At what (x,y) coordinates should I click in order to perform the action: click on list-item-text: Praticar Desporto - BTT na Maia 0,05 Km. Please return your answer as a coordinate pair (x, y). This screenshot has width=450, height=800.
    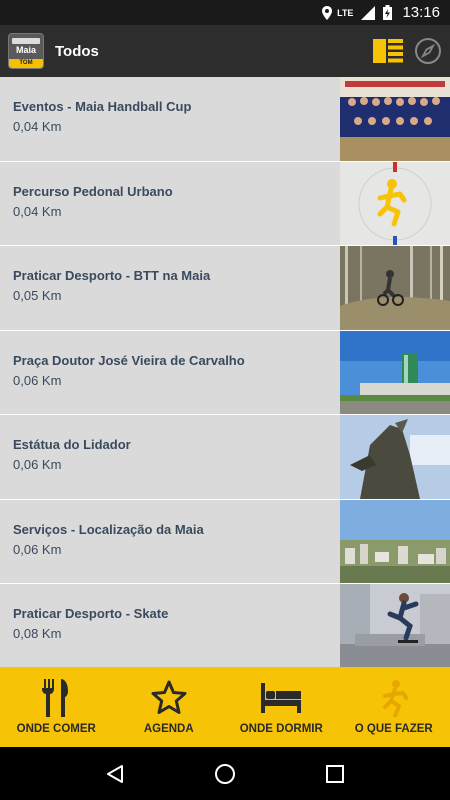
    Looking at the image, I should click on (170, 288).